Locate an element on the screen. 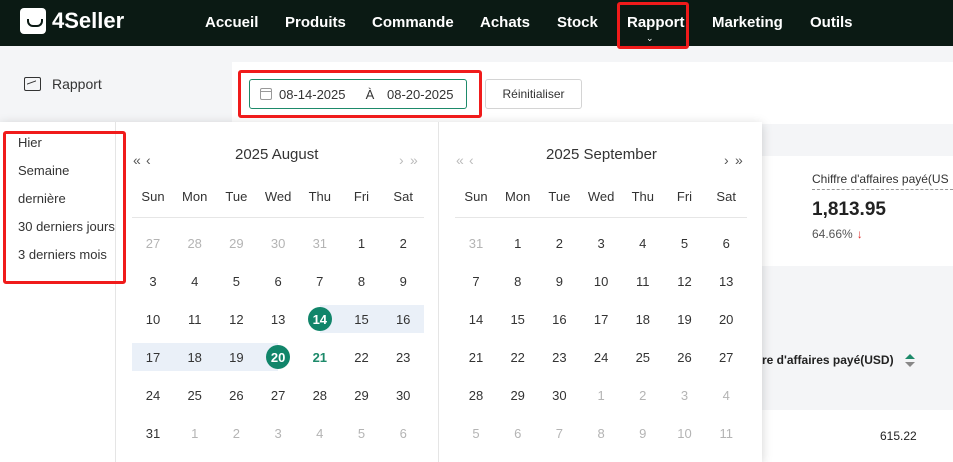 The image size is (953, 462). sort-icon is located at coordinates (910, 361).